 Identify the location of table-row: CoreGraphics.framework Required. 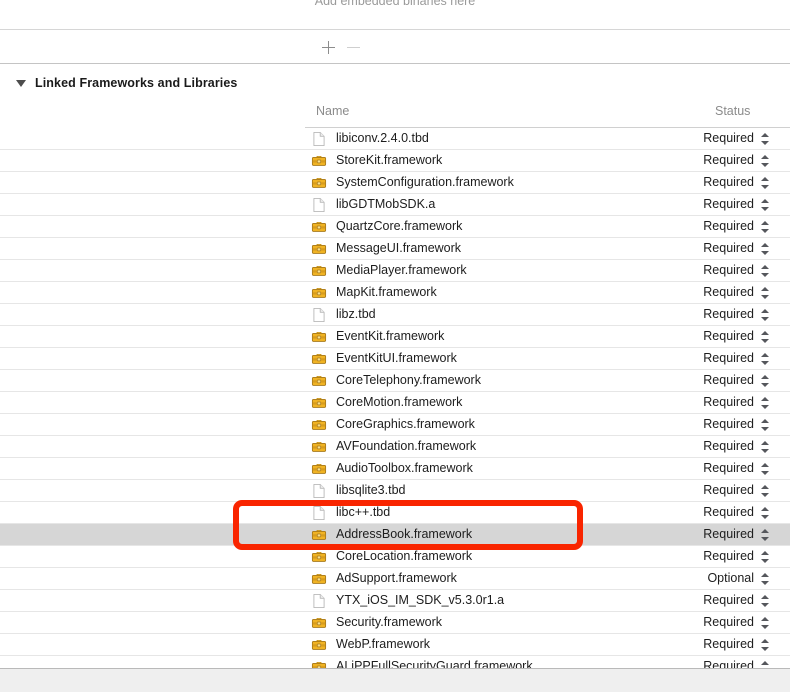
(395, 425).